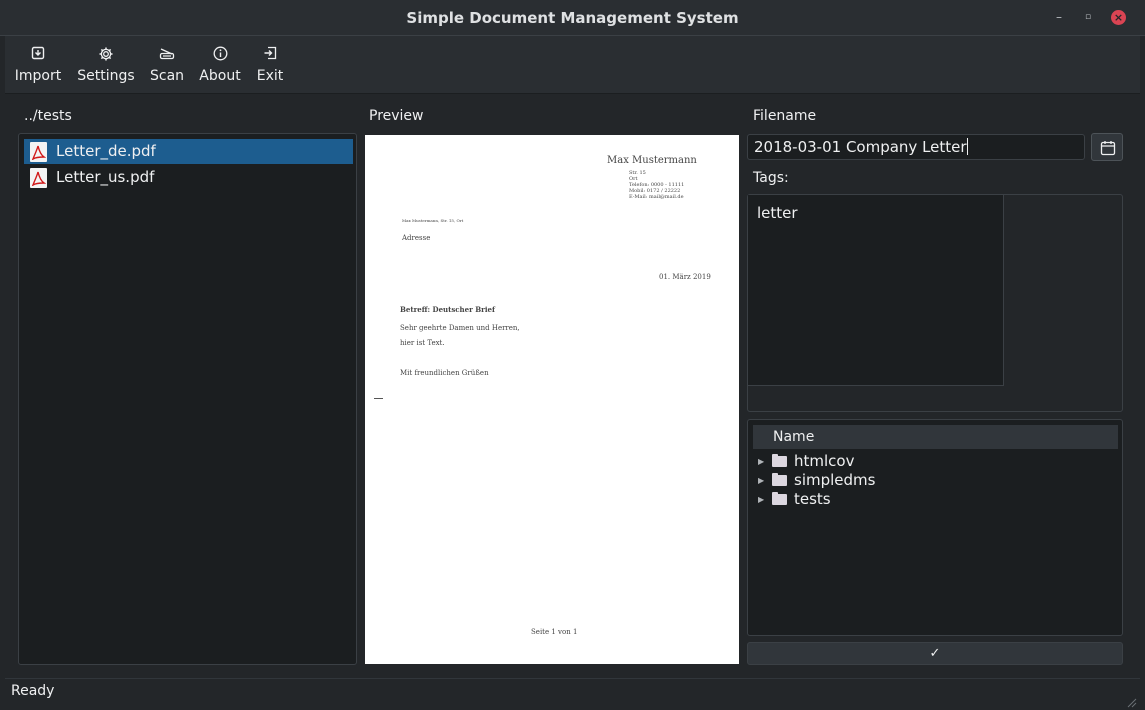 The height and width of the screenshot is (710, 1145). I want to click on letter-salutation: Sehr geehrte Damen und Herren,, so click(460, 328).